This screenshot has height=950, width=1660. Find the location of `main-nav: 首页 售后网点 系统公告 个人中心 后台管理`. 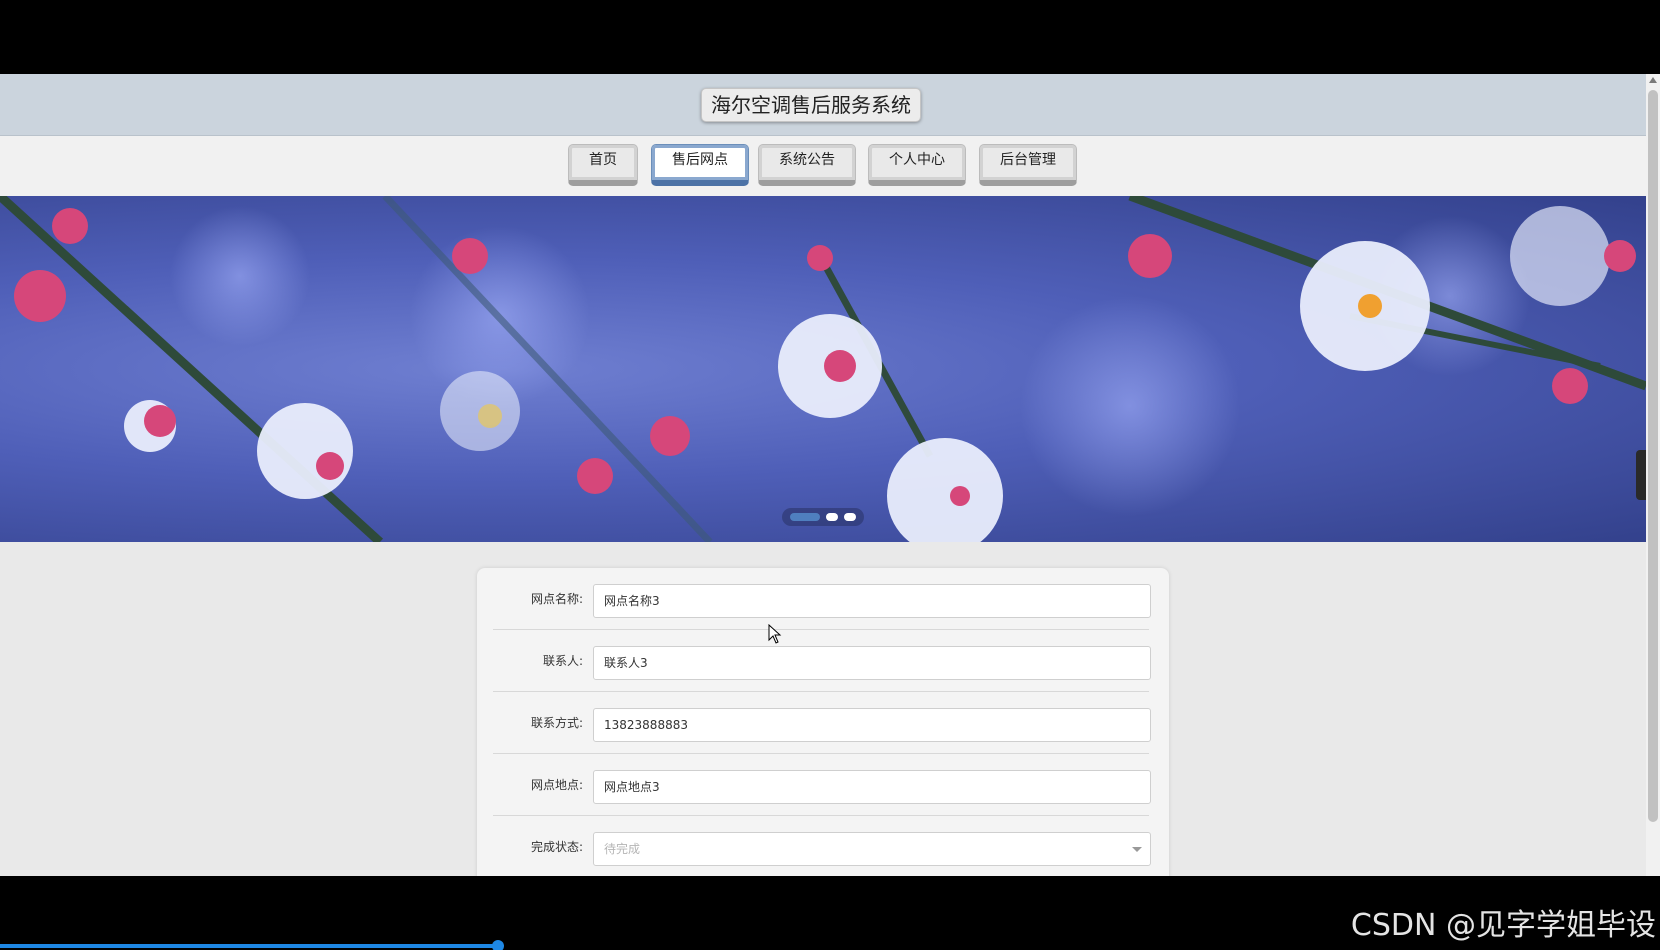

main-nav: 首页 售后网点 系统公告 个人中心 后台管理 is located at coordinates (823, 166).